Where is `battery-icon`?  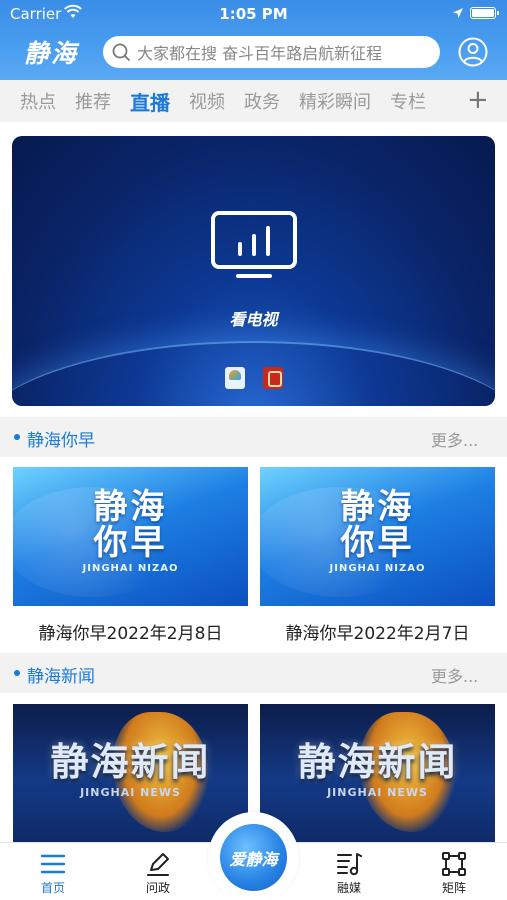 battery-icon is located at coordinates (484, 13).